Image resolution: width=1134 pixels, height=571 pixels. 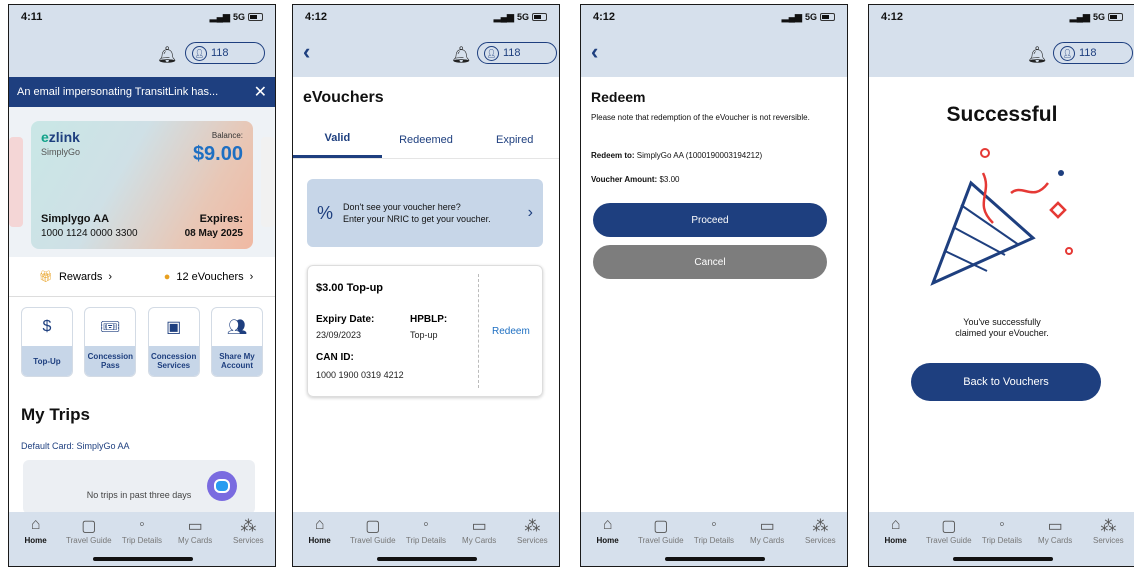 I want to click on rewards-row: 🎁︎ Rewards › ● 12 eVouchers ›, so click(x=142, y=277).